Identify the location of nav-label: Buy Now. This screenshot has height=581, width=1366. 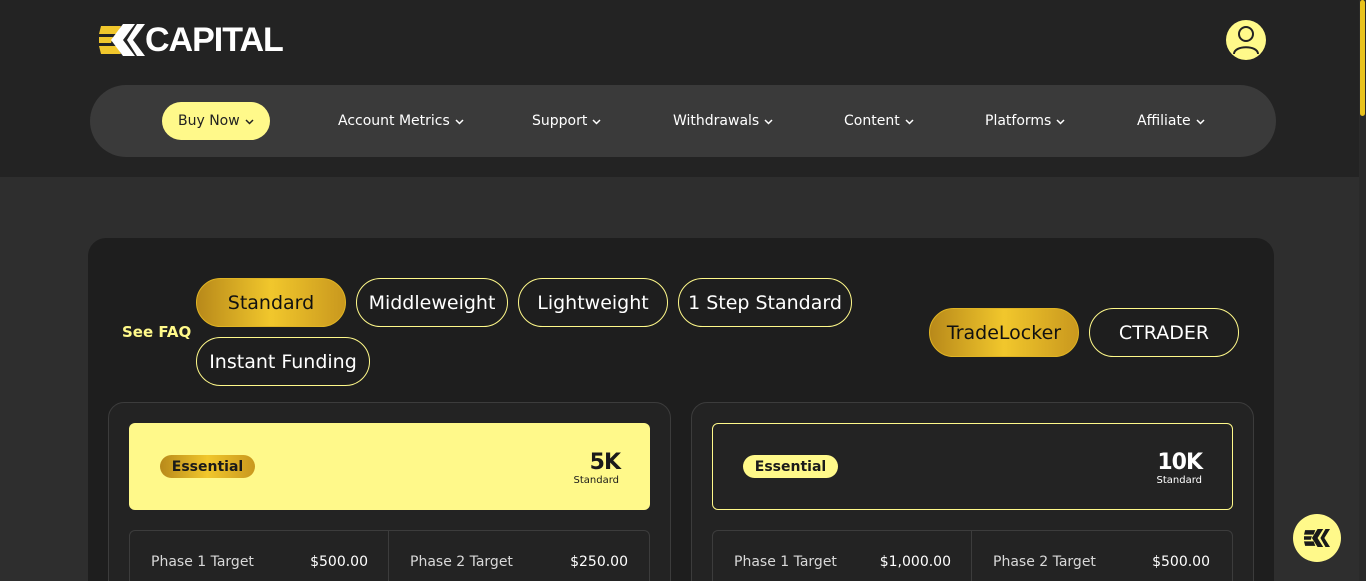
(209, 121).